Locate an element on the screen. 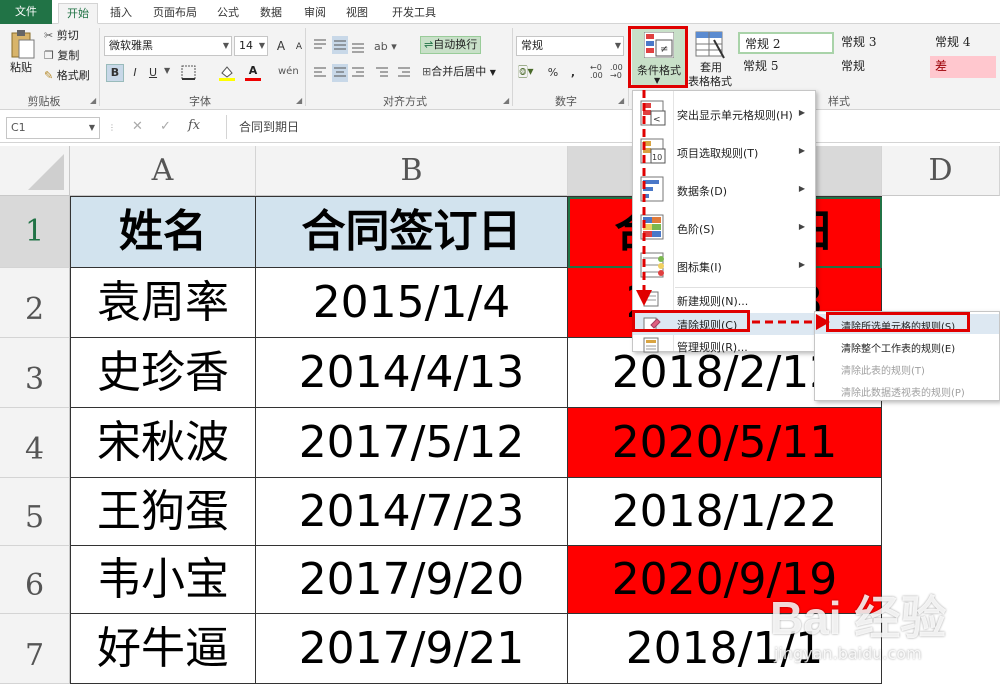 Image resolution: width=1000 pixels, height=684 pixels. insert-function-icon: fx is located at coordinates (194, 125).